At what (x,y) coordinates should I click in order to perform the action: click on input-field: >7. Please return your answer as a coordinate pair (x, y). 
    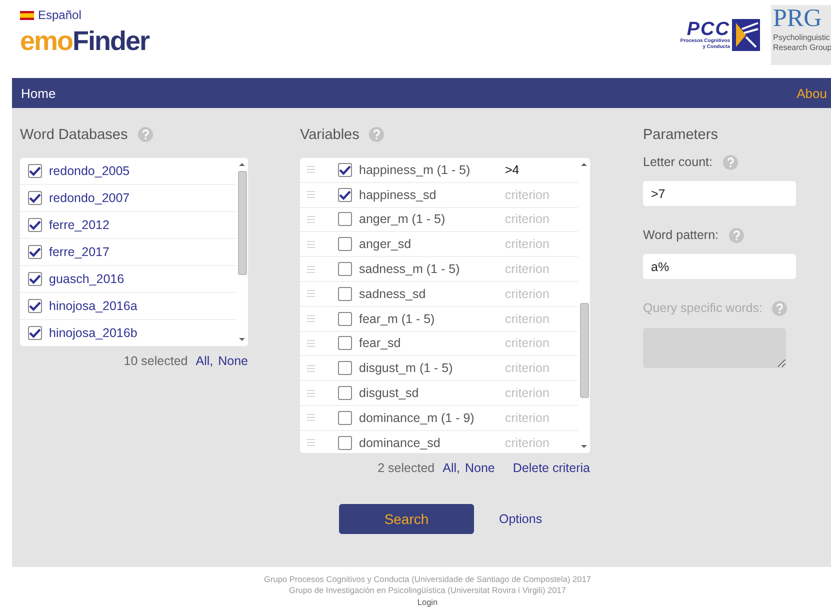
    Looking at the image, I should click on (719, 193).